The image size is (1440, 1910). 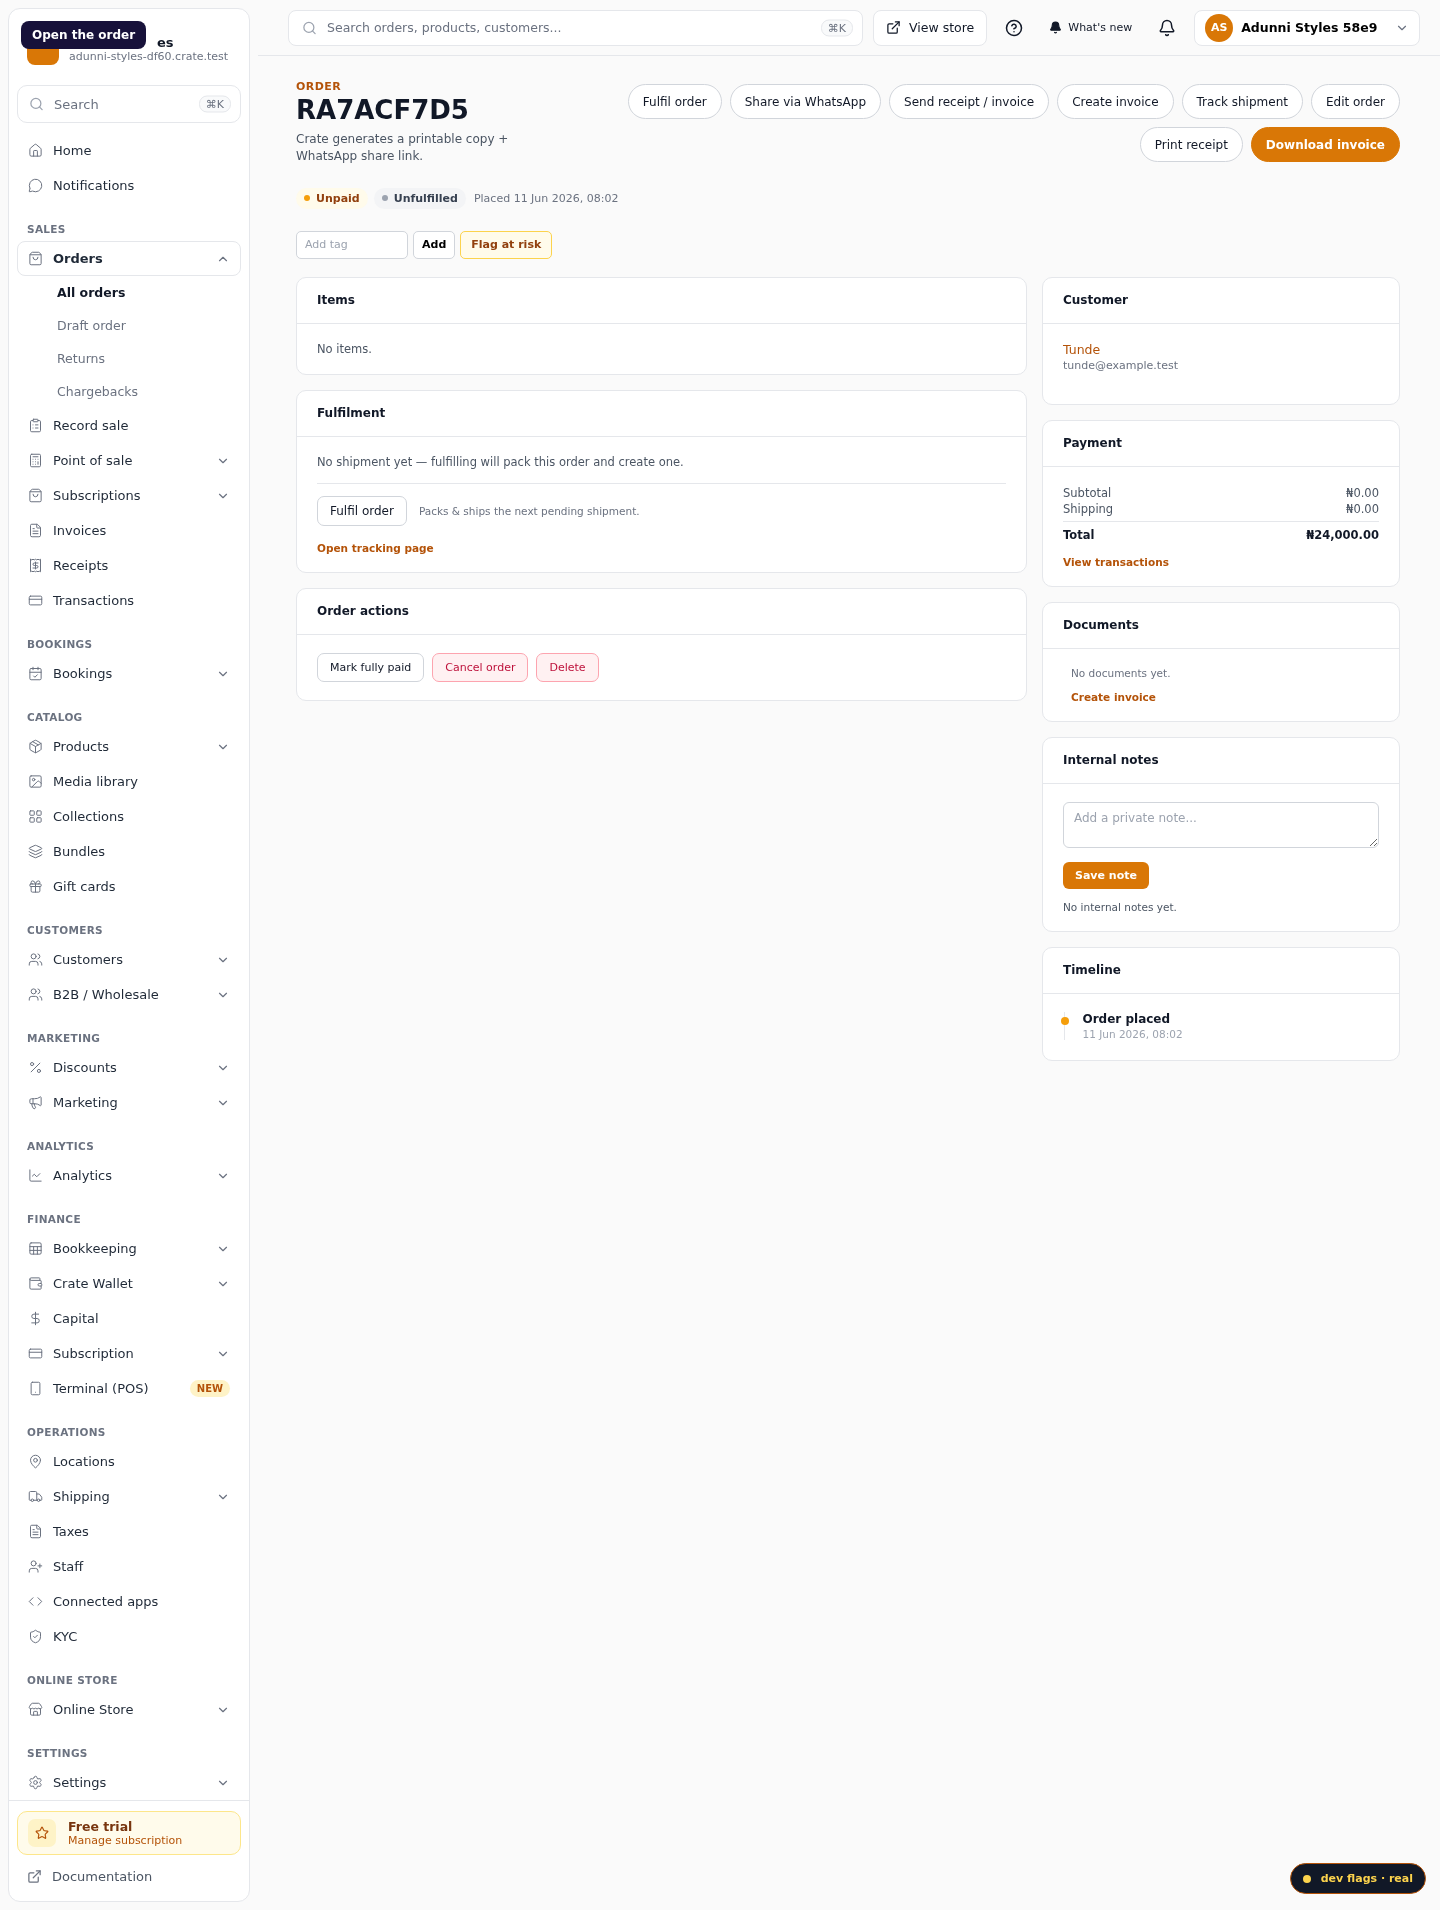 What do you see at coordinates (129, 391) in the screenshot?
I see `sidebar-subitem: Chargebacks` at bounding box center [129, 391].